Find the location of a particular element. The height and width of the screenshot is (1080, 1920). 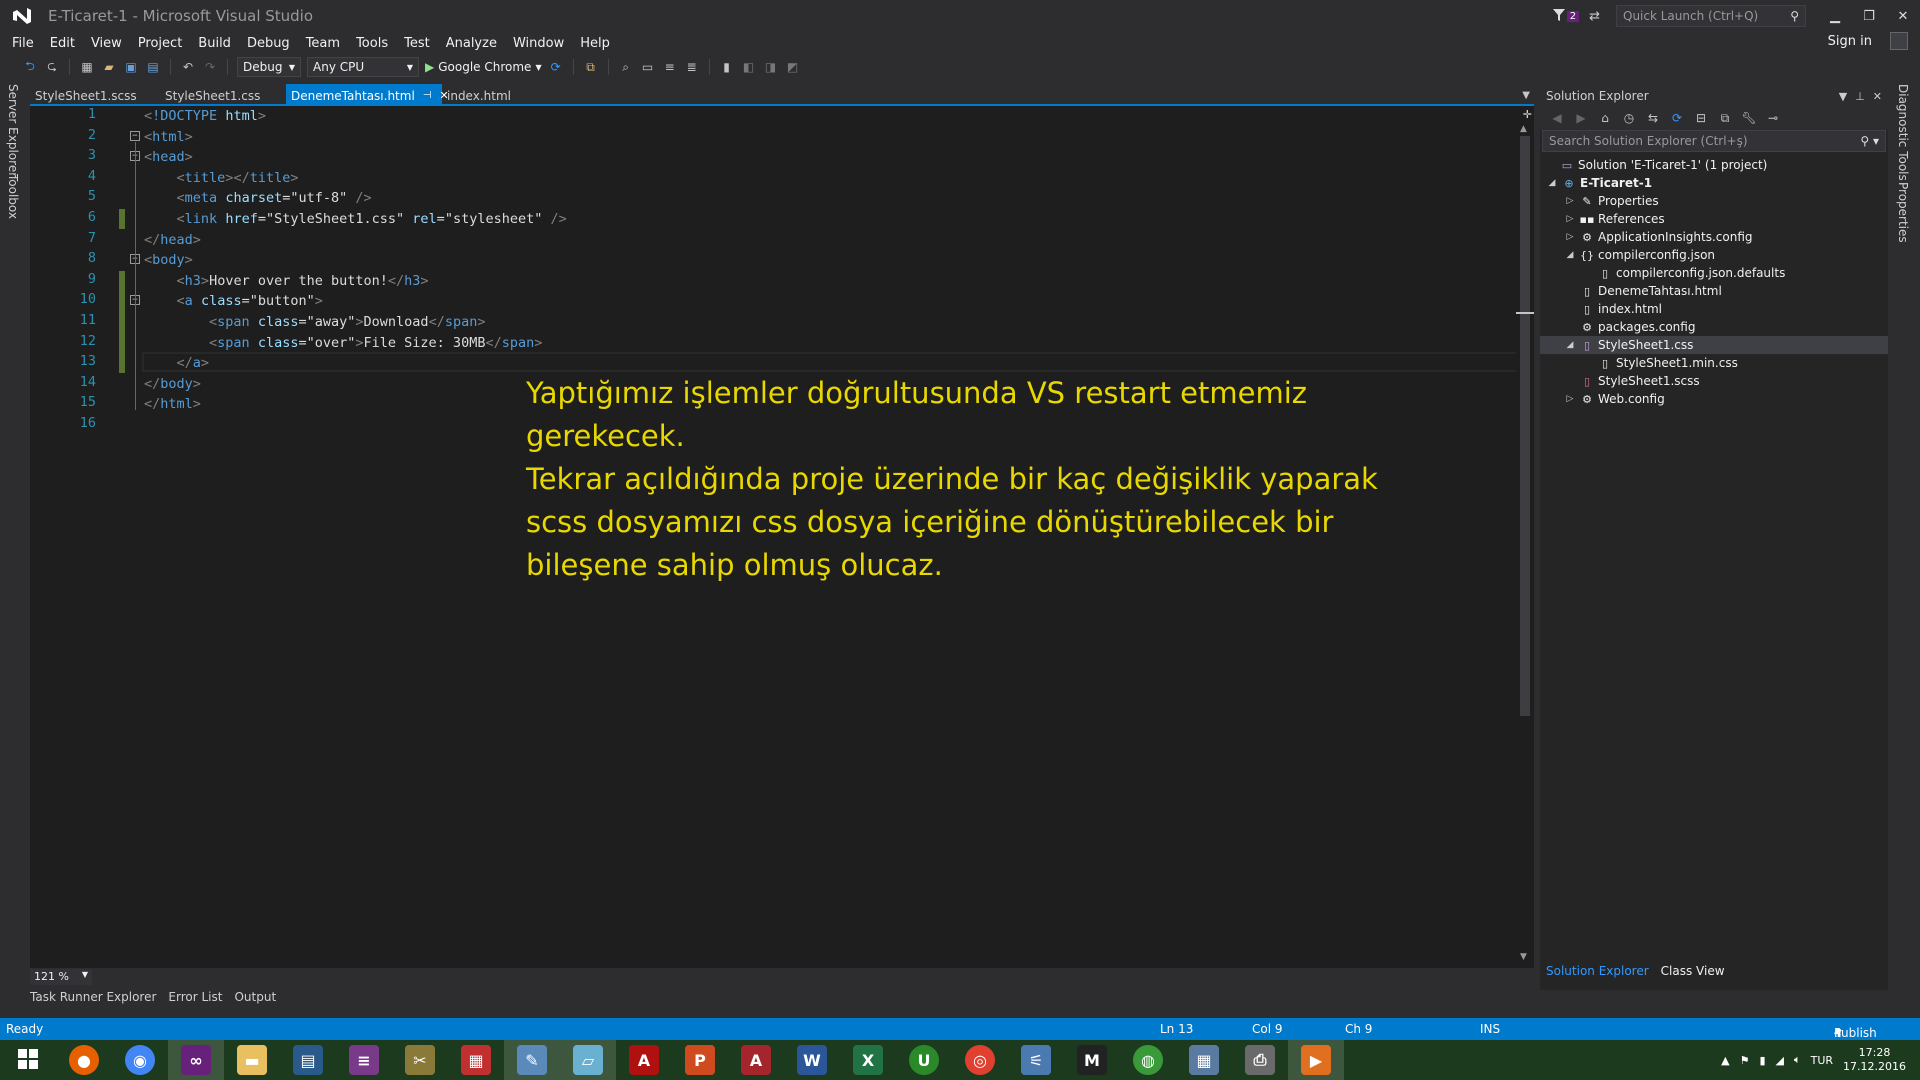

diagnostic-tools-tab: Diagnostic Tools is located at coordinates (1903, 132).